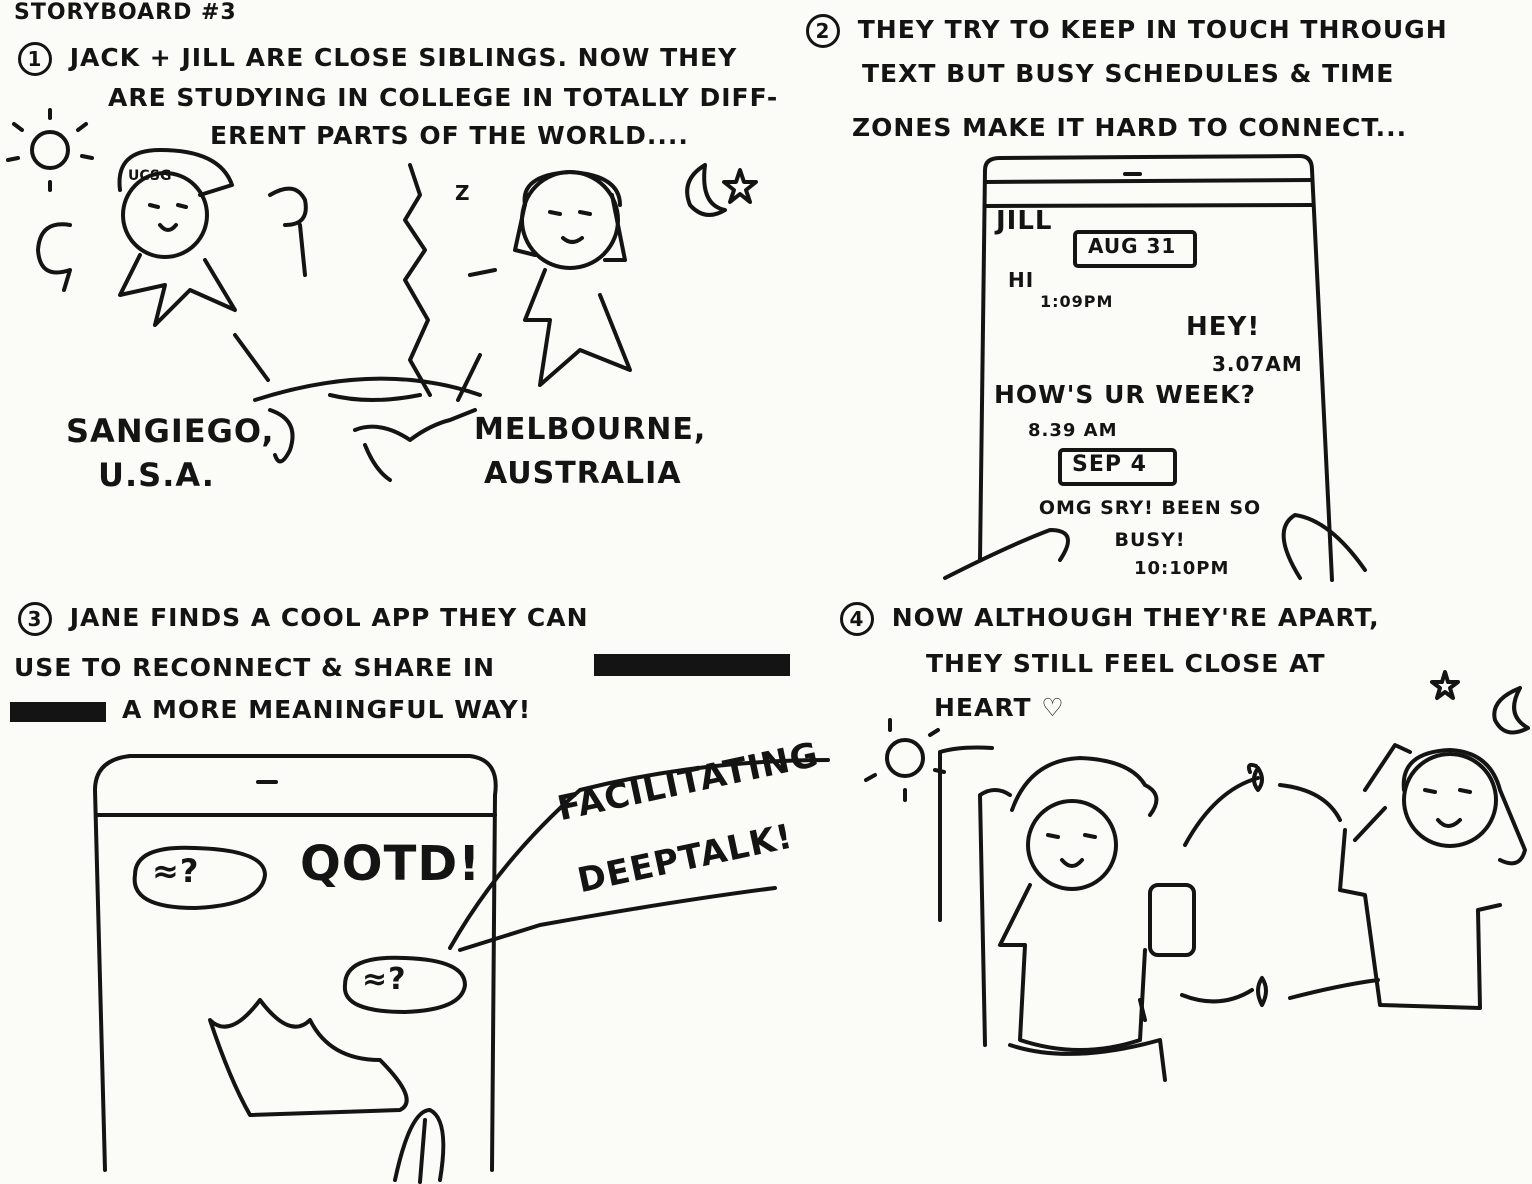 The image size is (1532, 1184). What do you see at coordinates (1432, 876) in the screenshot?
I see `jill-figure` at bounding box center [1432, 876].